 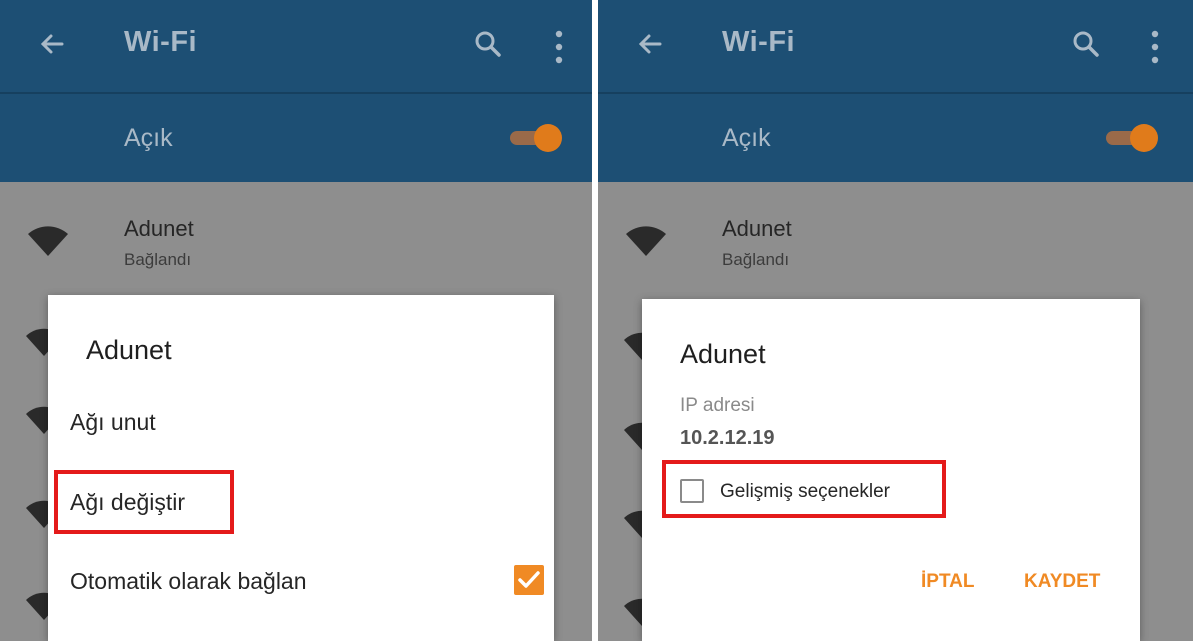 What do you see at coordinates (188, 581) in the screenshot?
I see `auto-connect-option: Otomatik olarak bağlan` at bounding box center [188, 581].